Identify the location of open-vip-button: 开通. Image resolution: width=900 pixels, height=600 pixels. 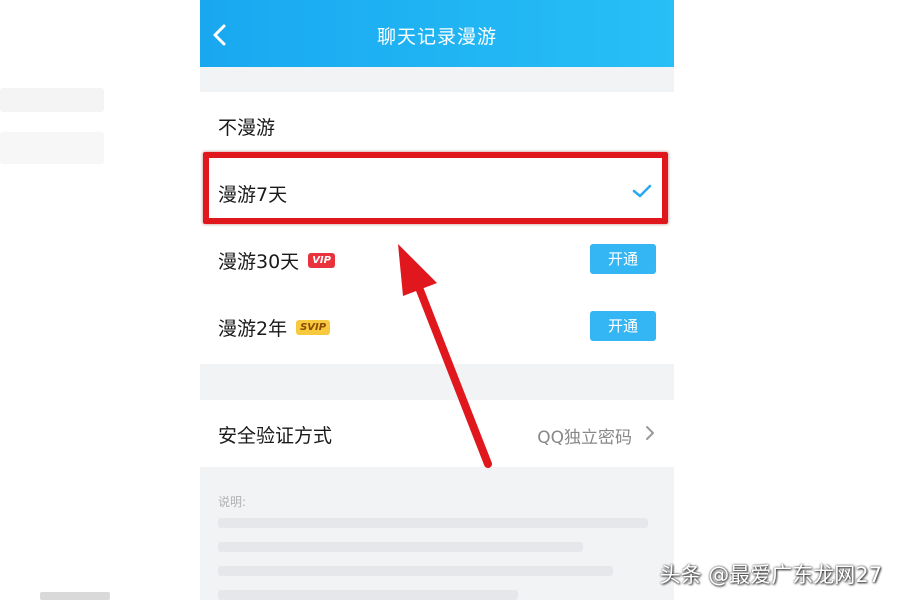
(623, 259).